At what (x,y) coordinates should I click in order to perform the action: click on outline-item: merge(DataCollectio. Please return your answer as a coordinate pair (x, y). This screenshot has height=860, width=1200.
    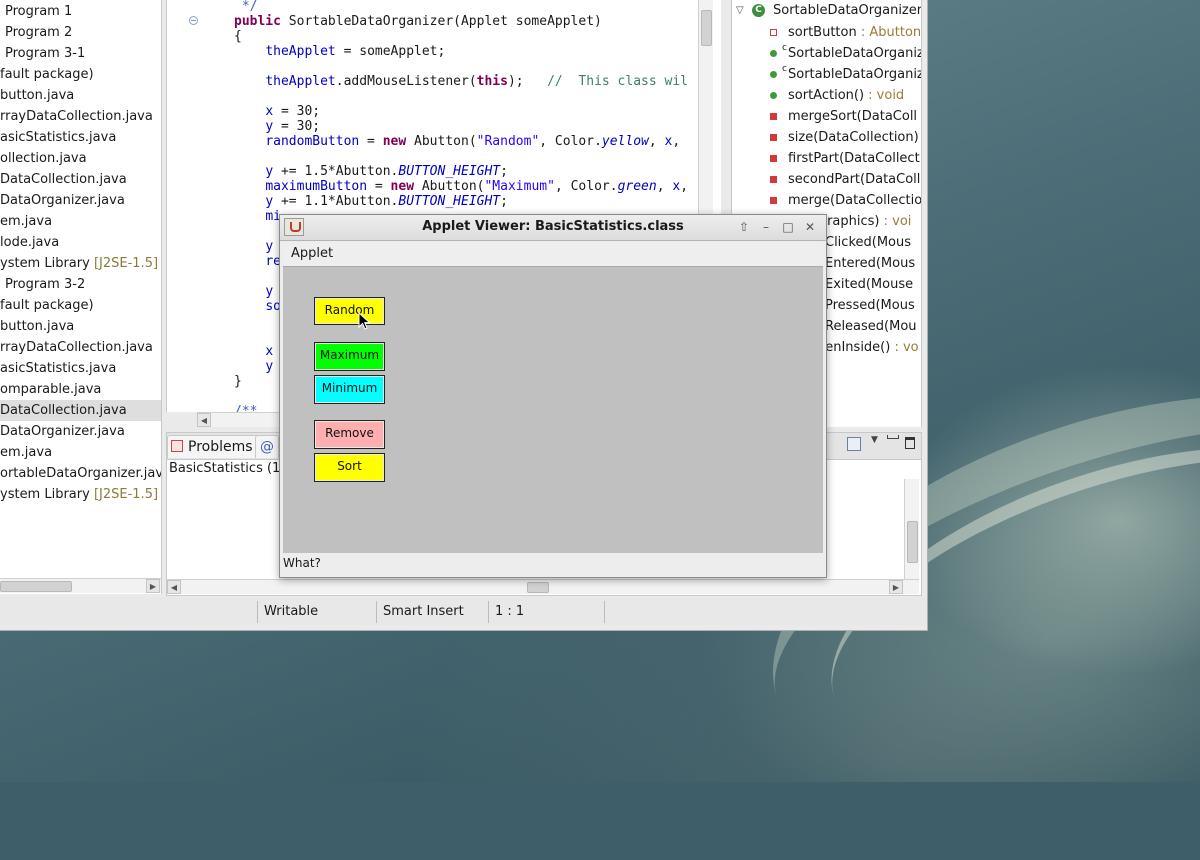
    Looking at the image, I should click on (826, 200).